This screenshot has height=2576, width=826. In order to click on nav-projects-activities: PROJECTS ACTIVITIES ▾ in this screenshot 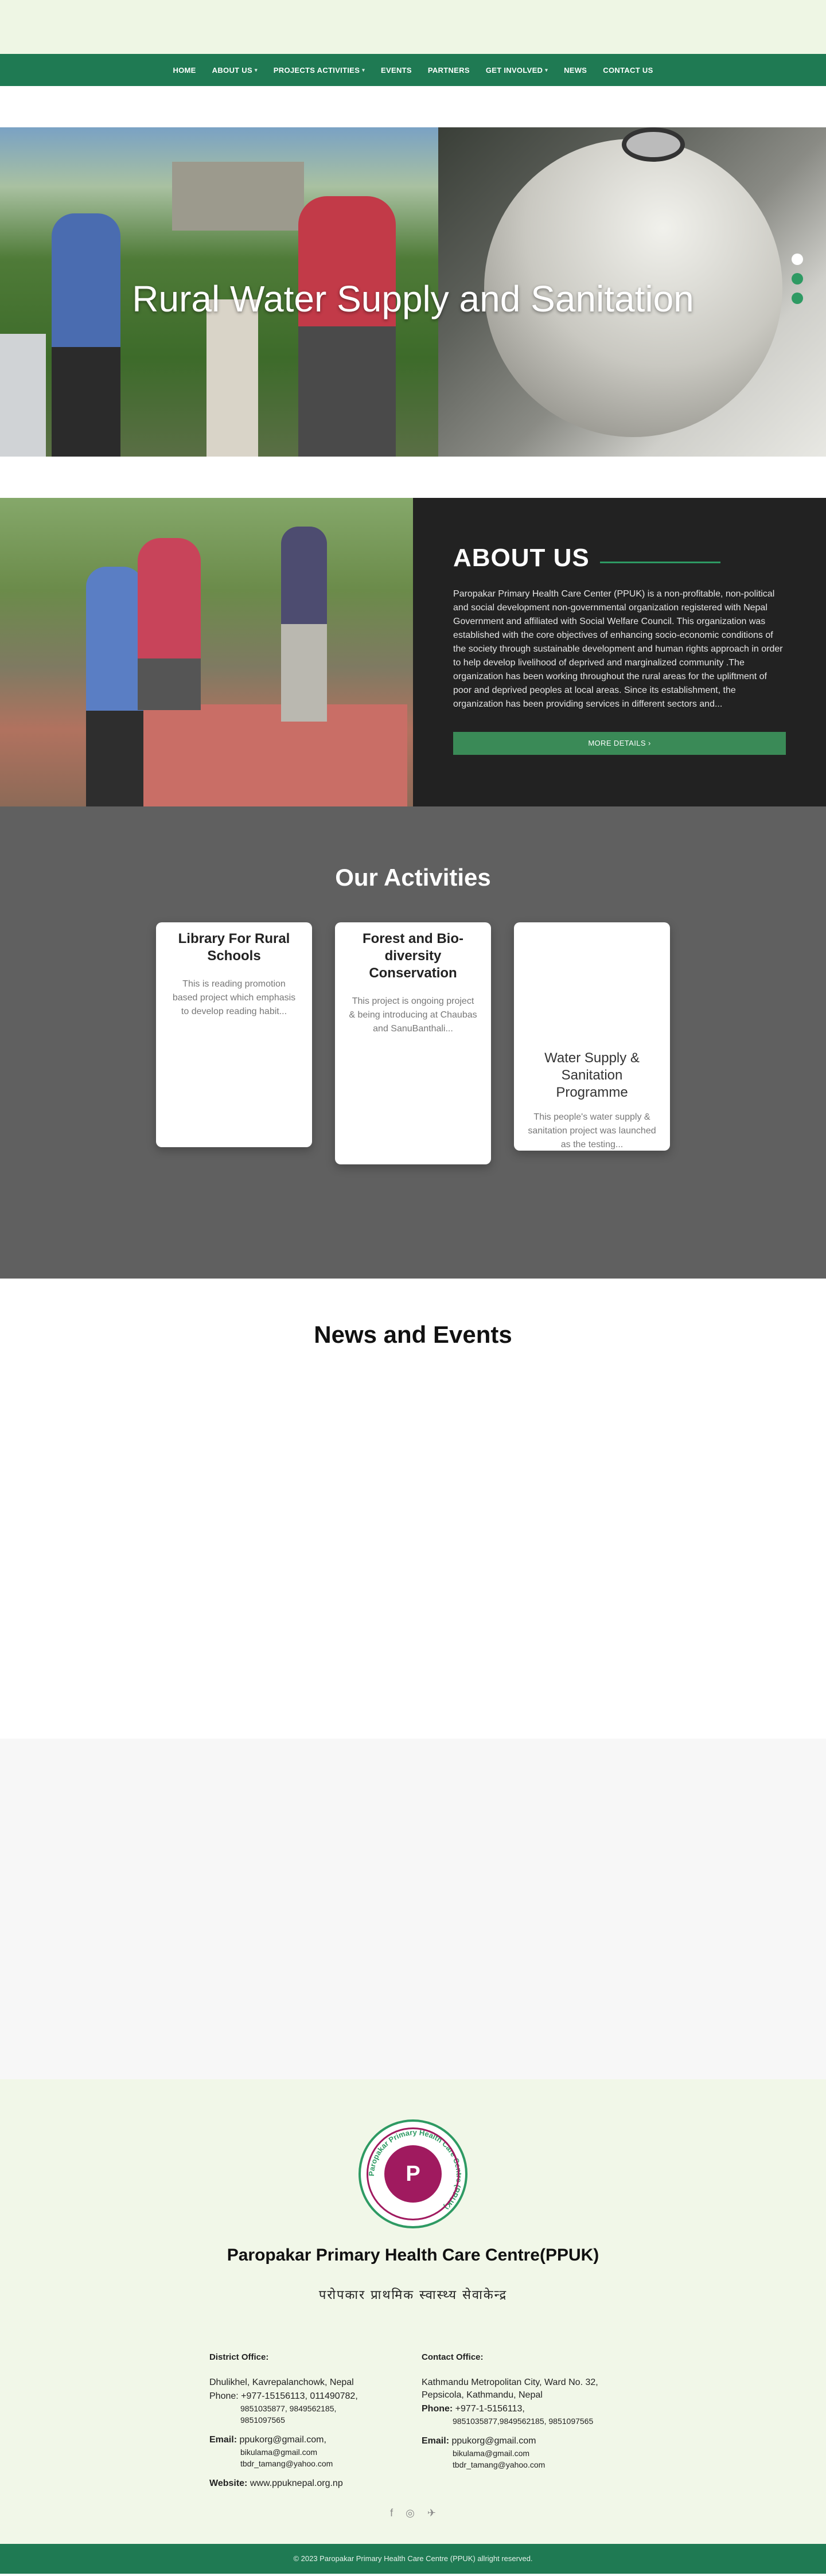, I will do `click(319, 71)`.